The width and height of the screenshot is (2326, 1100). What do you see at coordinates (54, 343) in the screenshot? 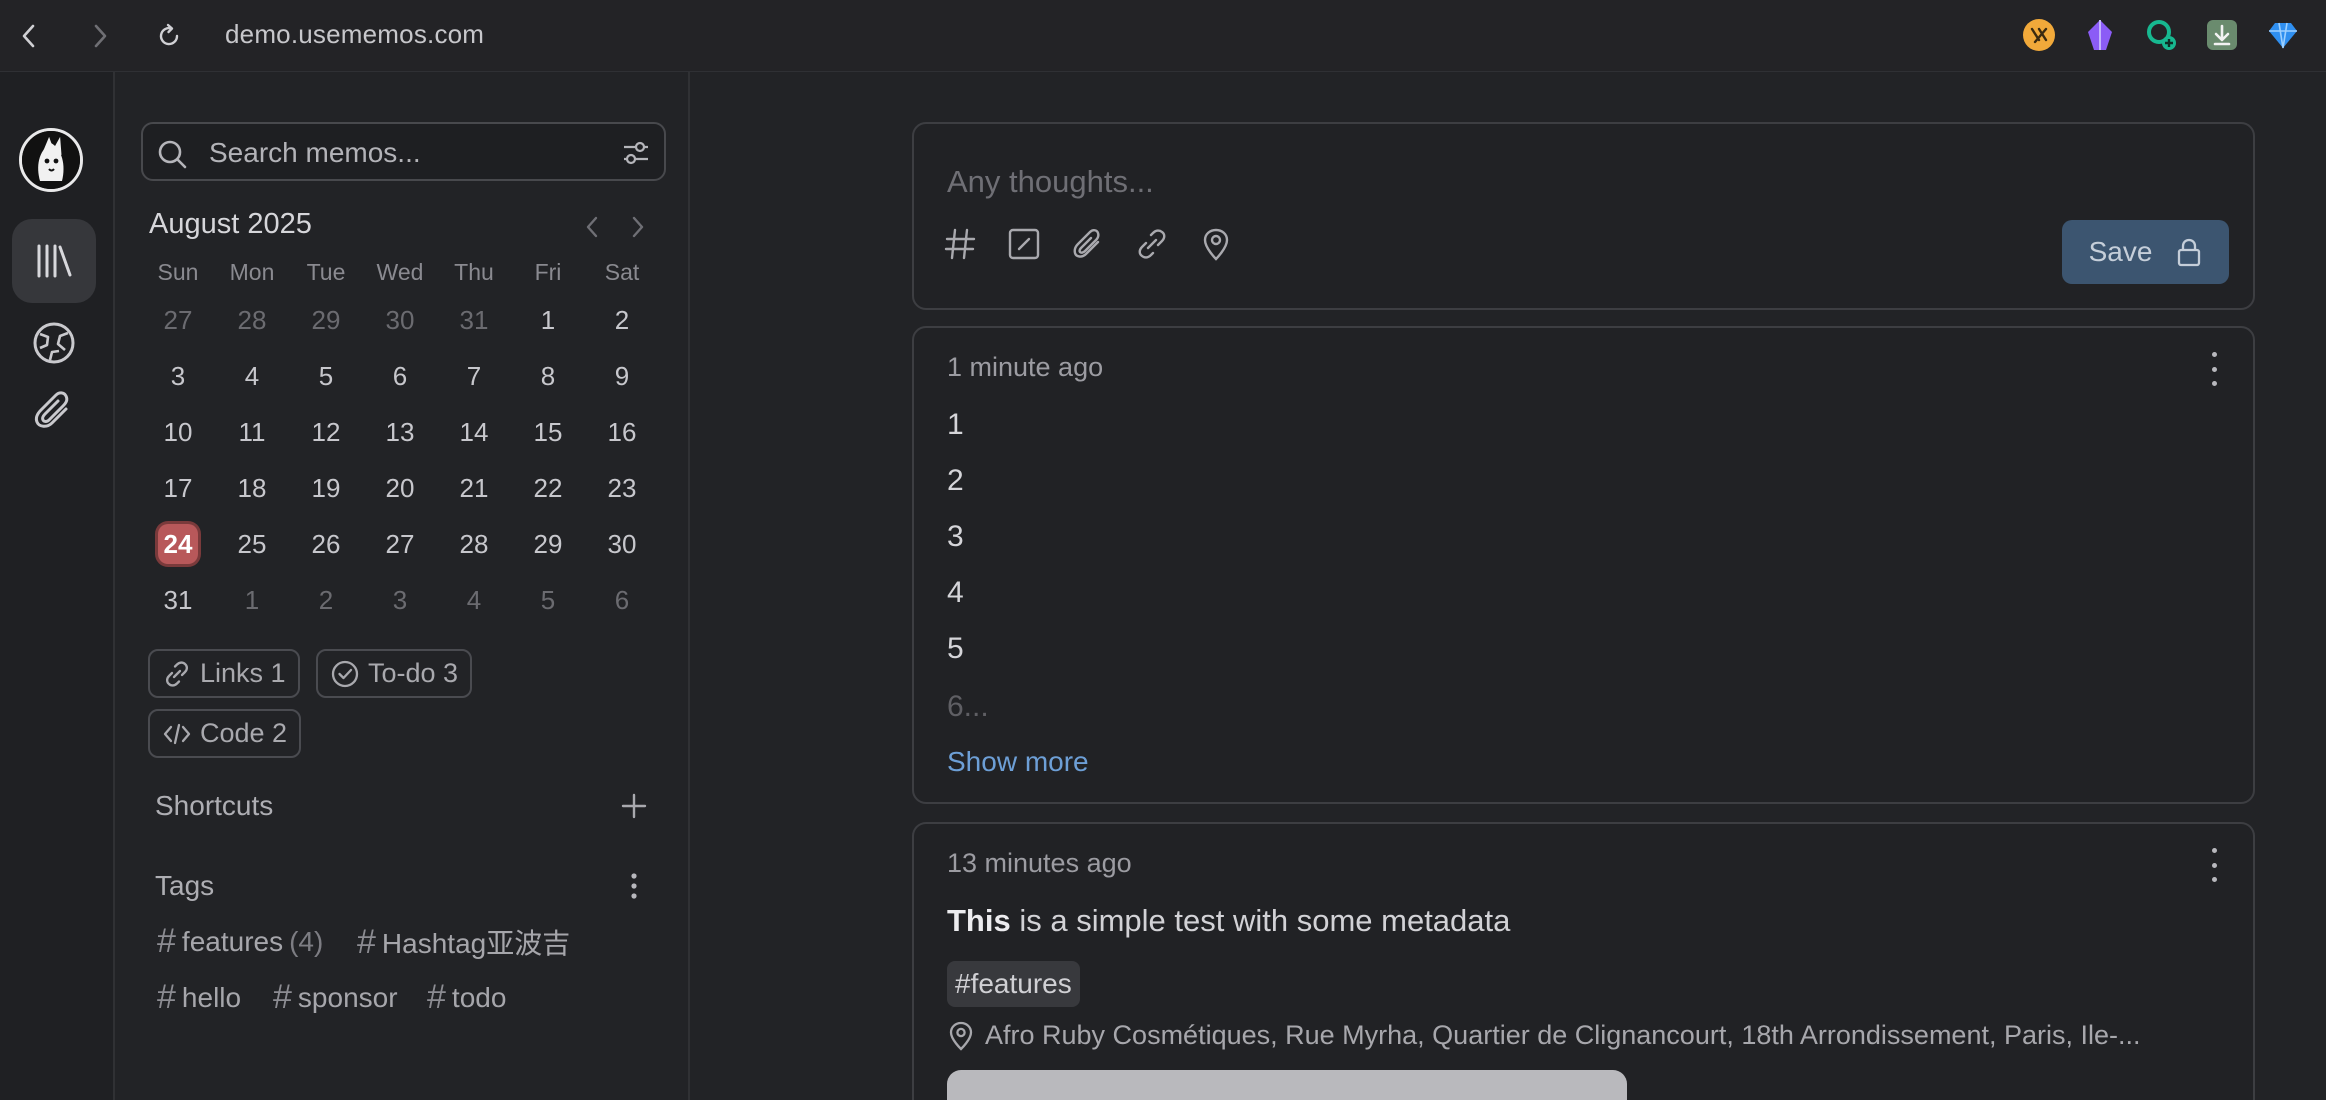
I see `globe-icon` at bounding box center [54, 343].